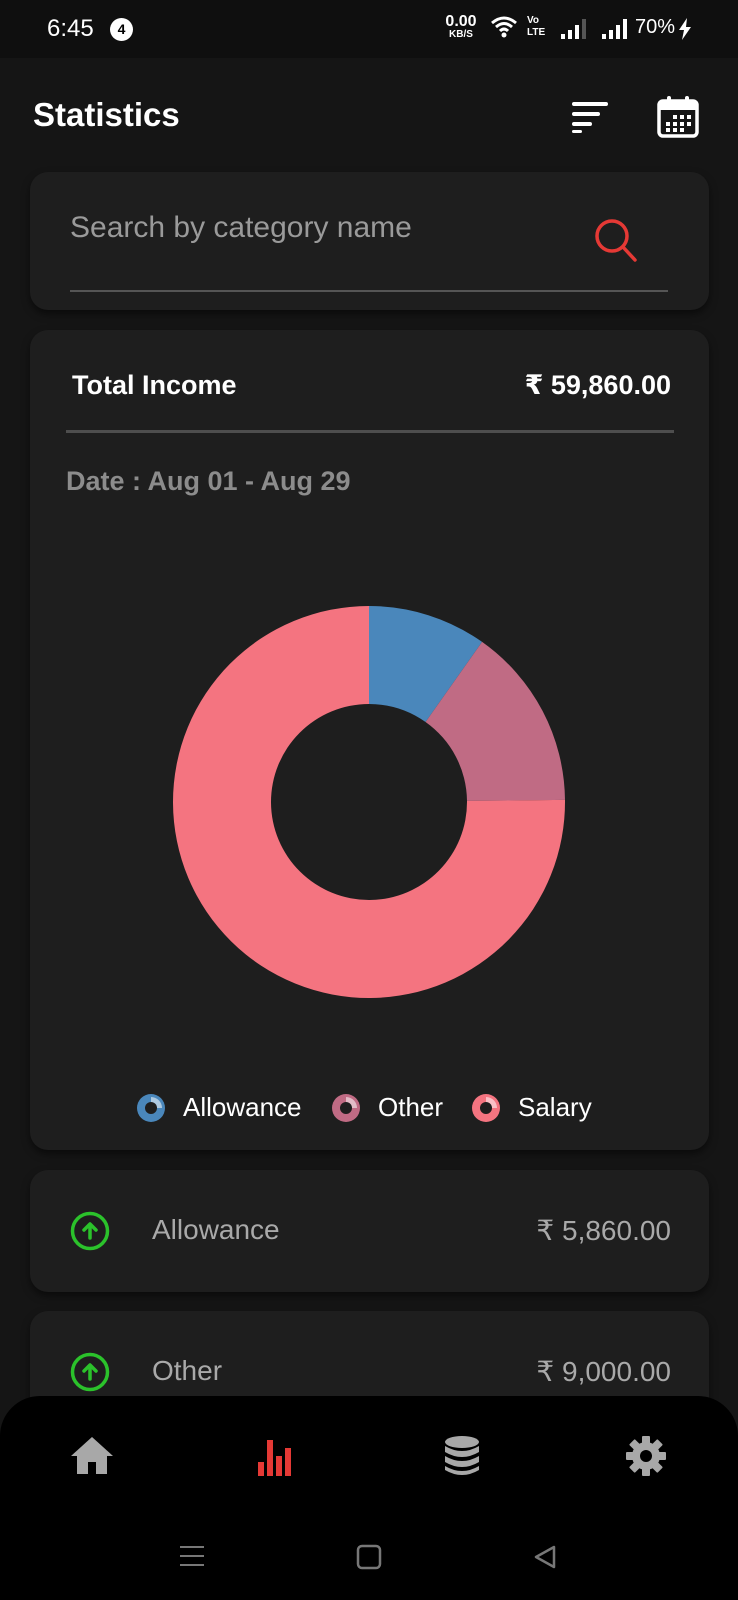 The height and width of the screenshot is (1600, 738). I want to click on volte-indicator: Vo LTE, so click(536, 27).